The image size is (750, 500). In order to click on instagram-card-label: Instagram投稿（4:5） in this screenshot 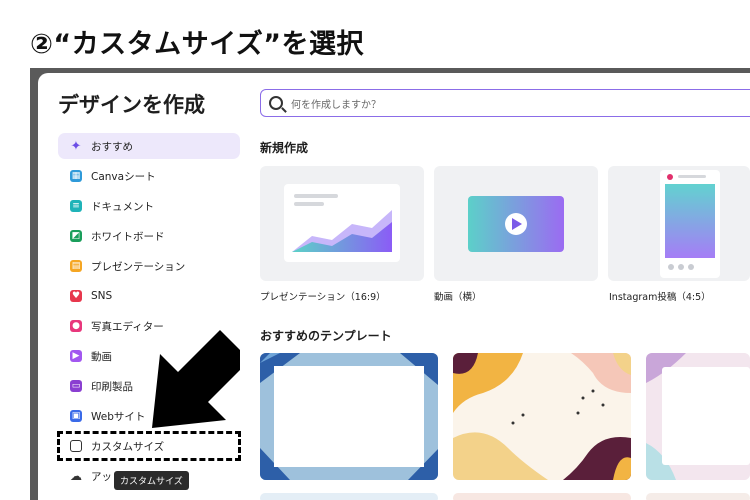, I will do `click(660, 297)`.